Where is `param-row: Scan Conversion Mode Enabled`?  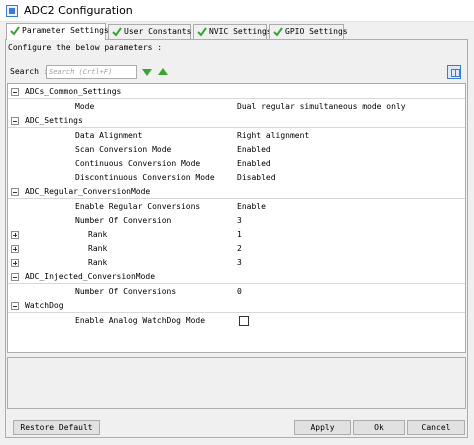
param-row: Scan Conversion Mode Enabled is located at coordinates (236, 150).